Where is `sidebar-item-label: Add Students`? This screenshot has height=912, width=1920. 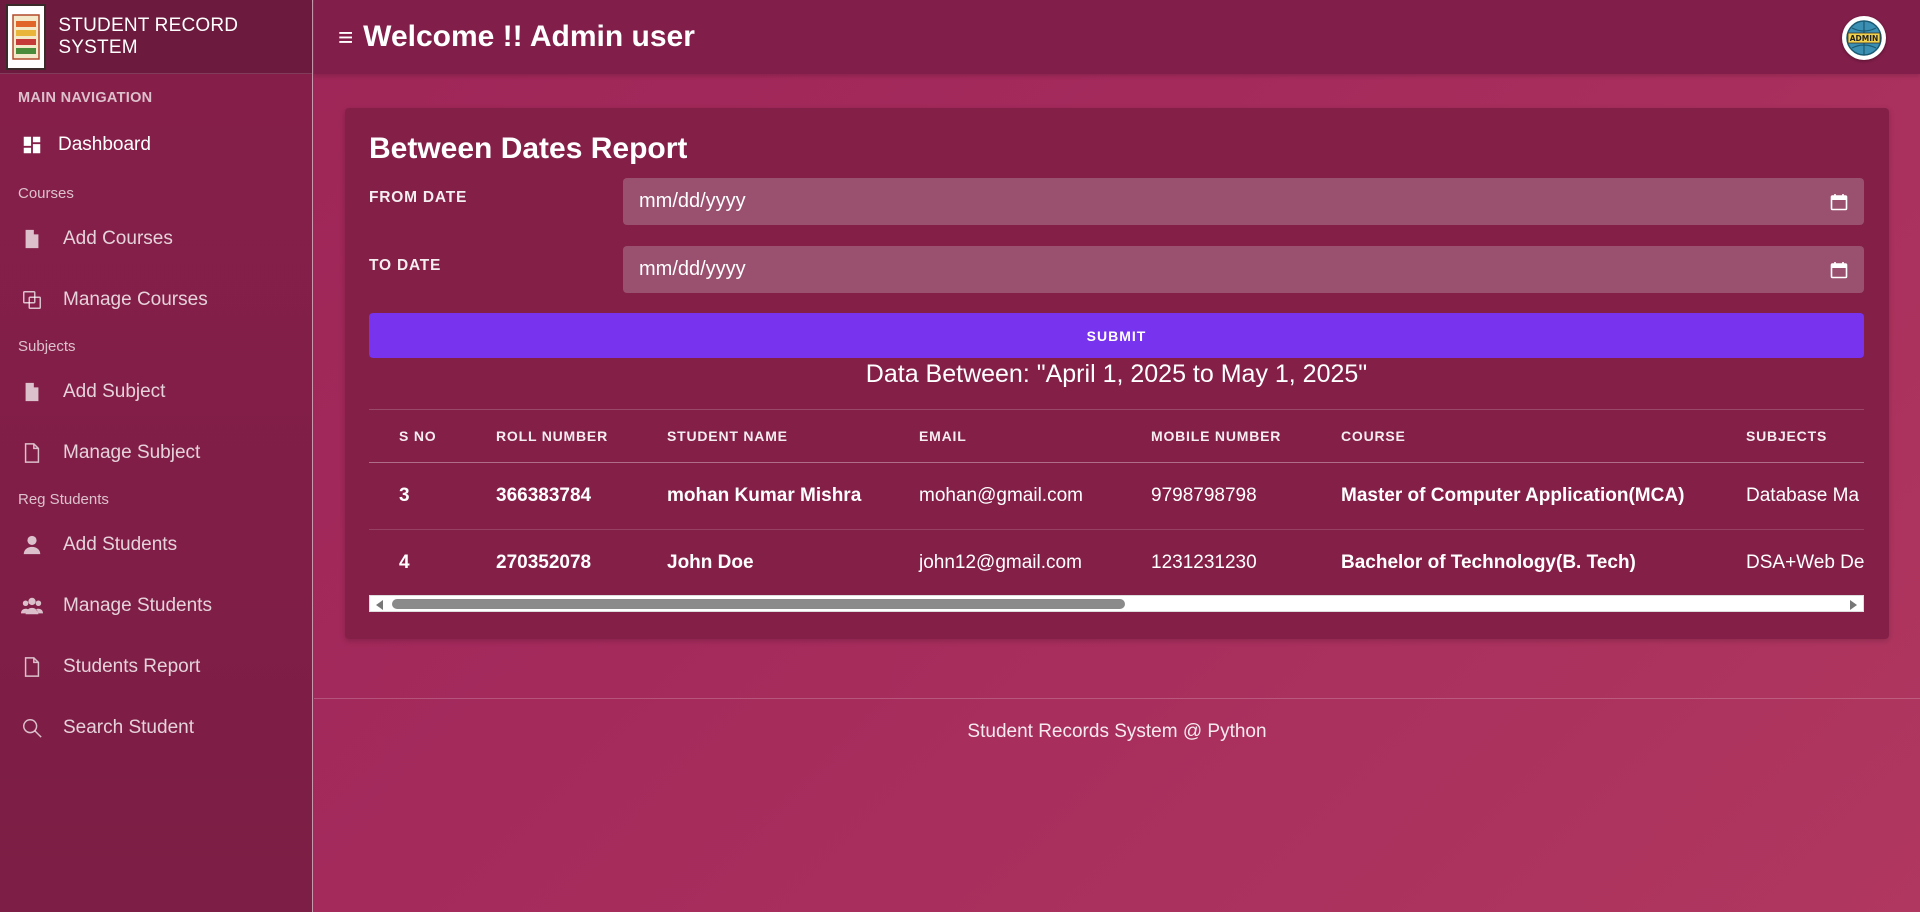
sidebar-item-label: Add Students is located at coordinates (120, 544).